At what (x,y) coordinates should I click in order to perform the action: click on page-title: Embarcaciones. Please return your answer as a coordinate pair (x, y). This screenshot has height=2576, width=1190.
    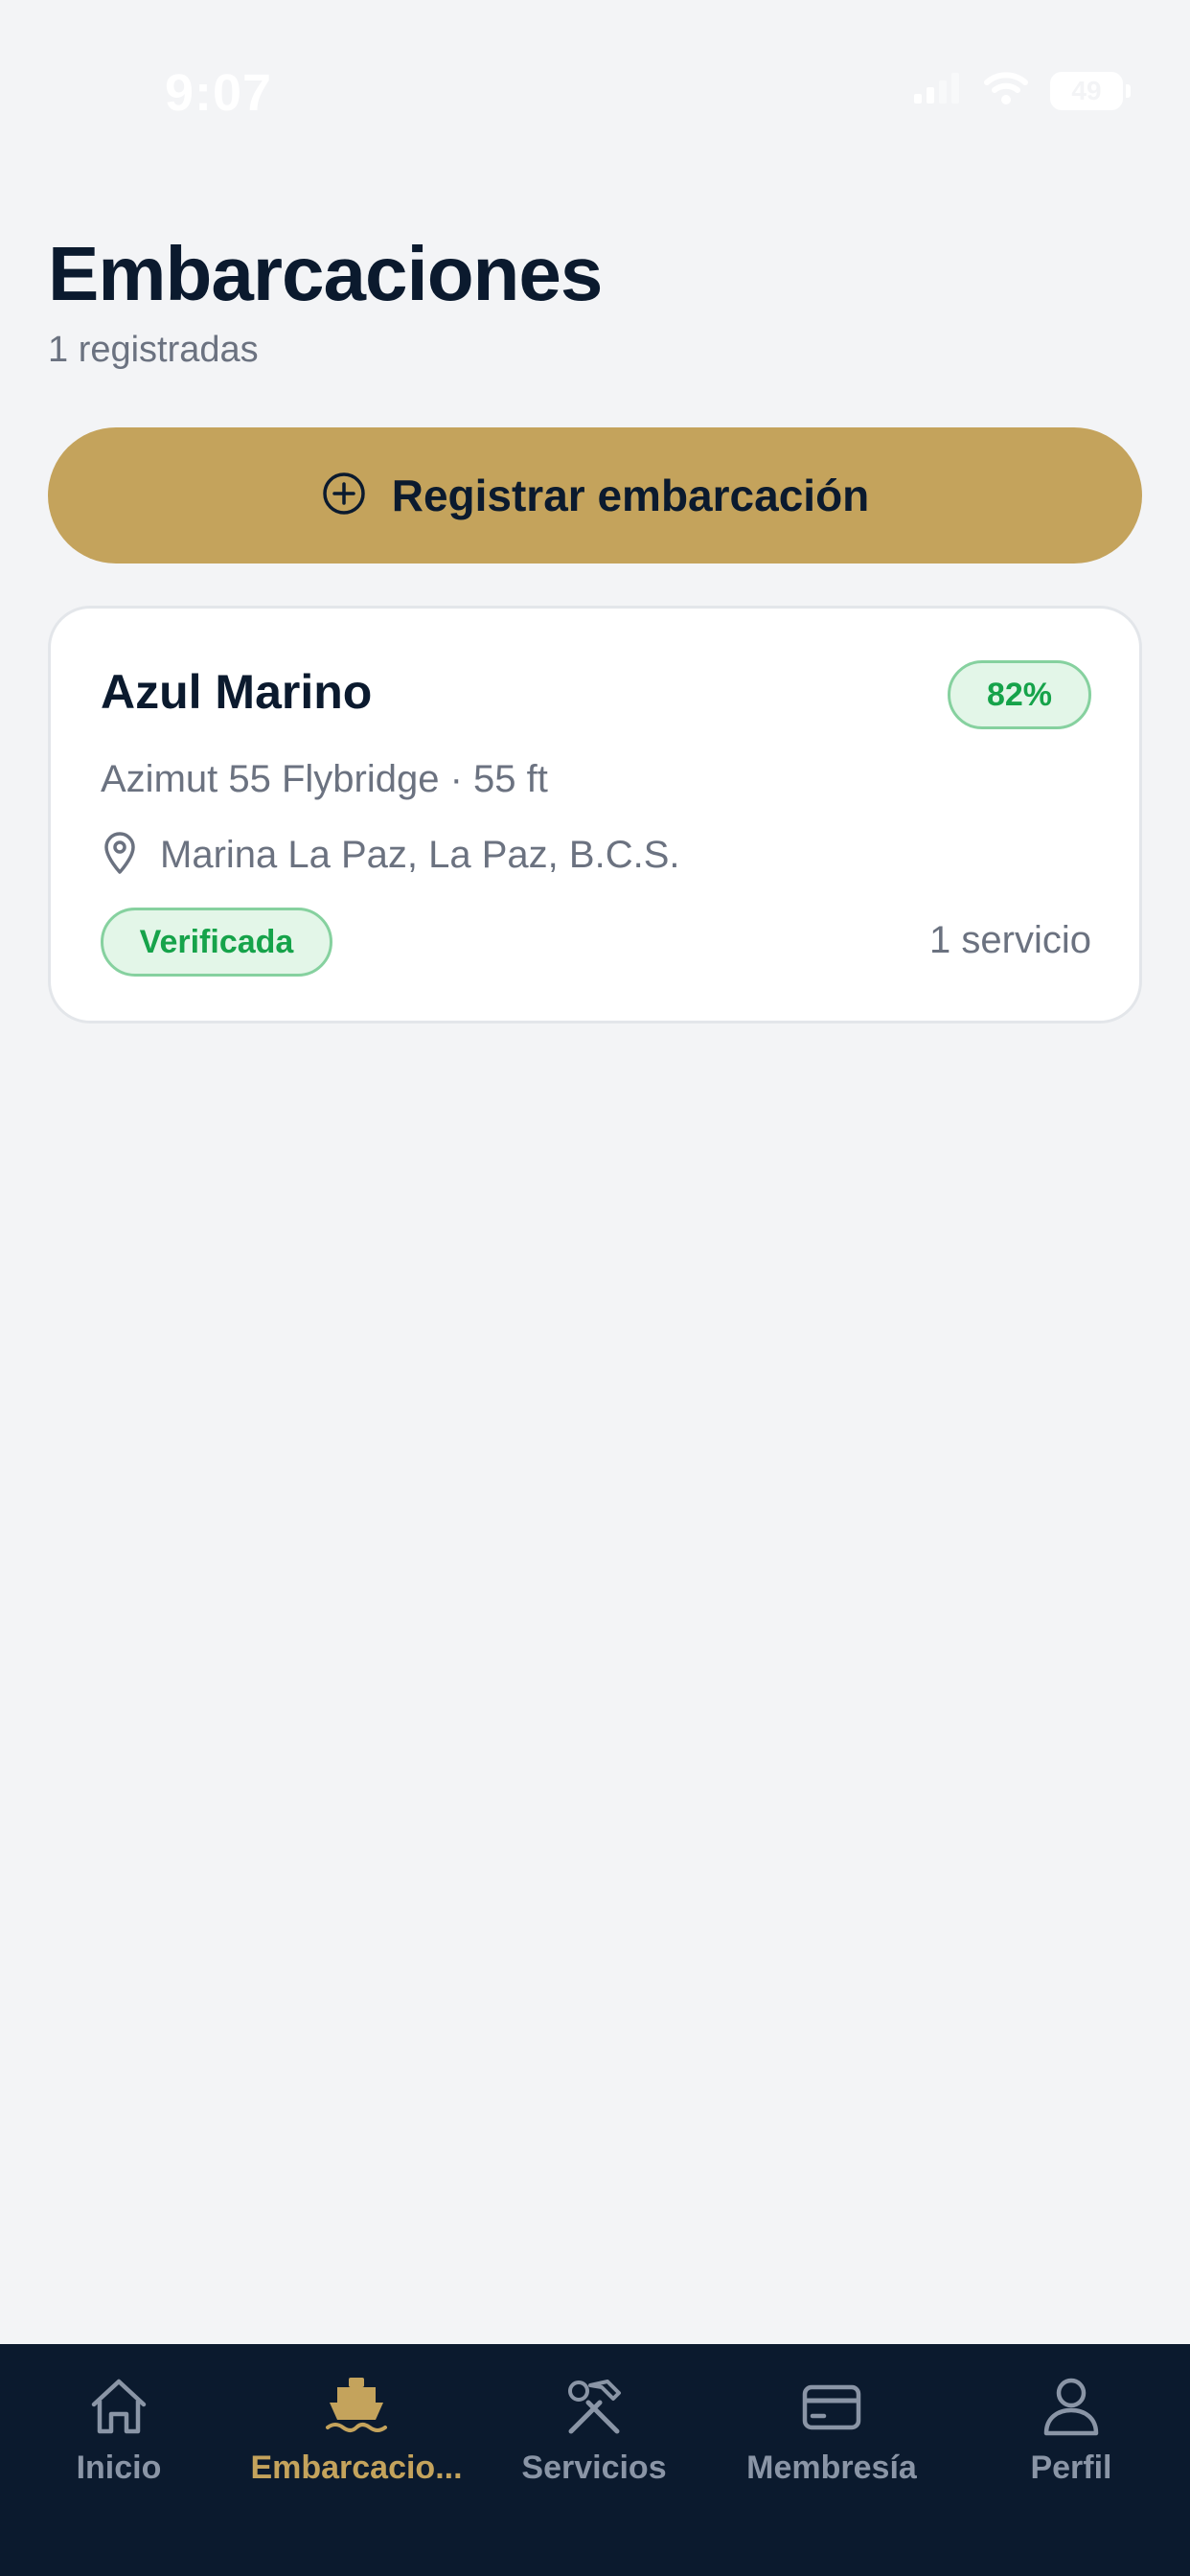
    Looking at the image, I should click on (326, 273).